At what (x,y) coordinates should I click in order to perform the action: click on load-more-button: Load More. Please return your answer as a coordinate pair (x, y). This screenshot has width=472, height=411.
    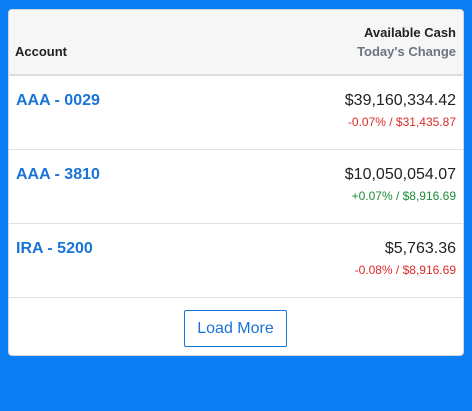
    Looking at the image, I should click on (235, 328).